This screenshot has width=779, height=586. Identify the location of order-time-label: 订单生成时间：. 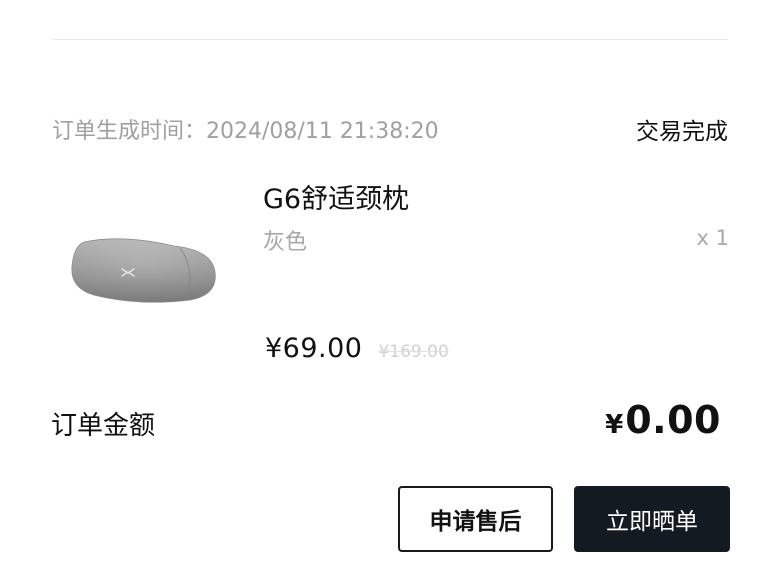
(129, 131).